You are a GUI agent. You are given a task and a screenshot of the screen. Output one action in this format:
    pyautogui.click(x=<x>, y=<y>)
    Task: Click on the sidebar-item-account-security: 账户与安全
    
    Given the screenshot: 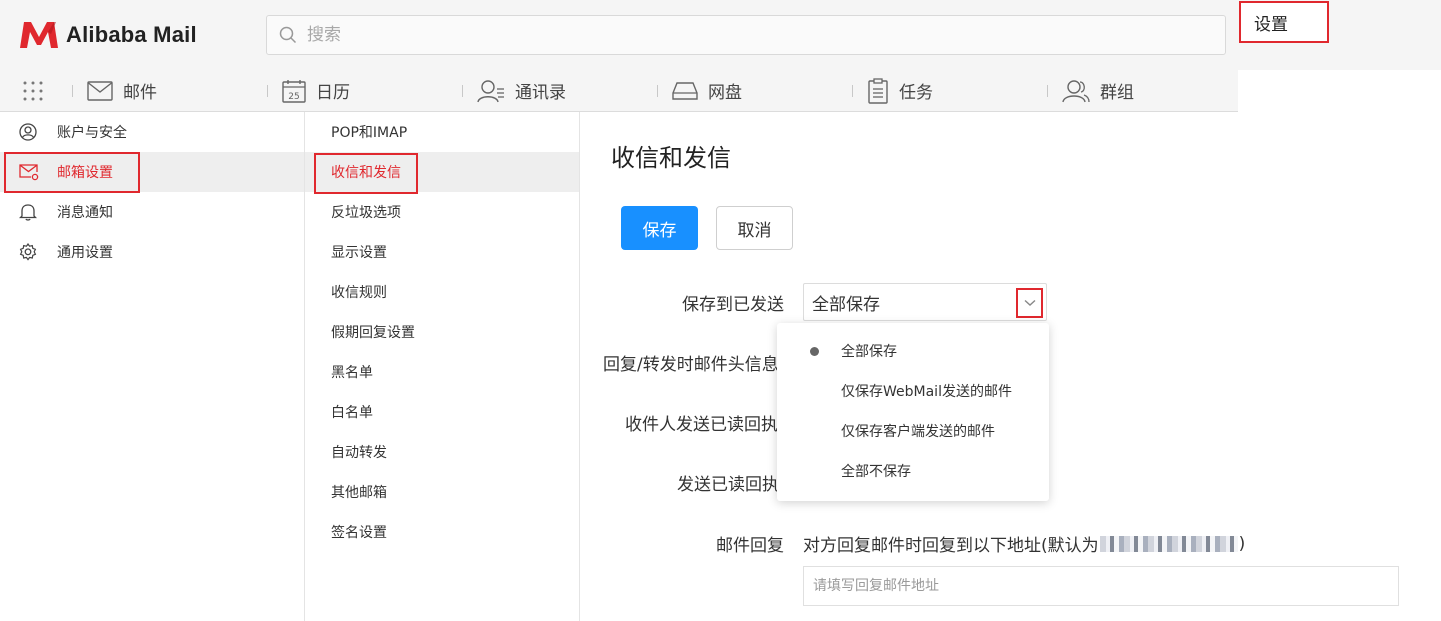 What is the action you would take?
    pyautogui.click(x=152, y=132)
    